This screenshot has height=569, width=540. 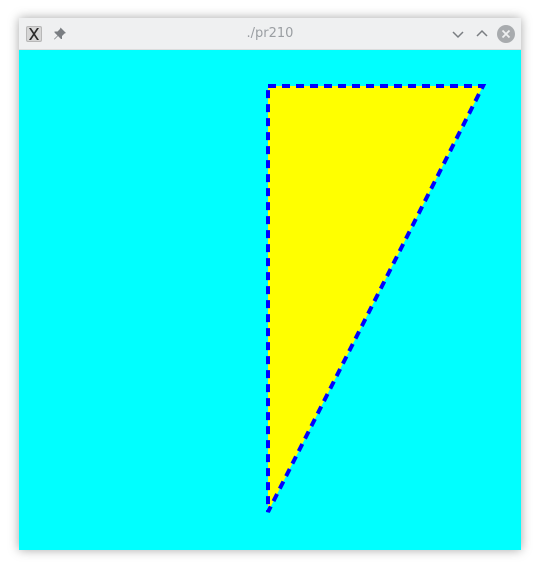 I want to click on close-button, so click(x=506, y=34).